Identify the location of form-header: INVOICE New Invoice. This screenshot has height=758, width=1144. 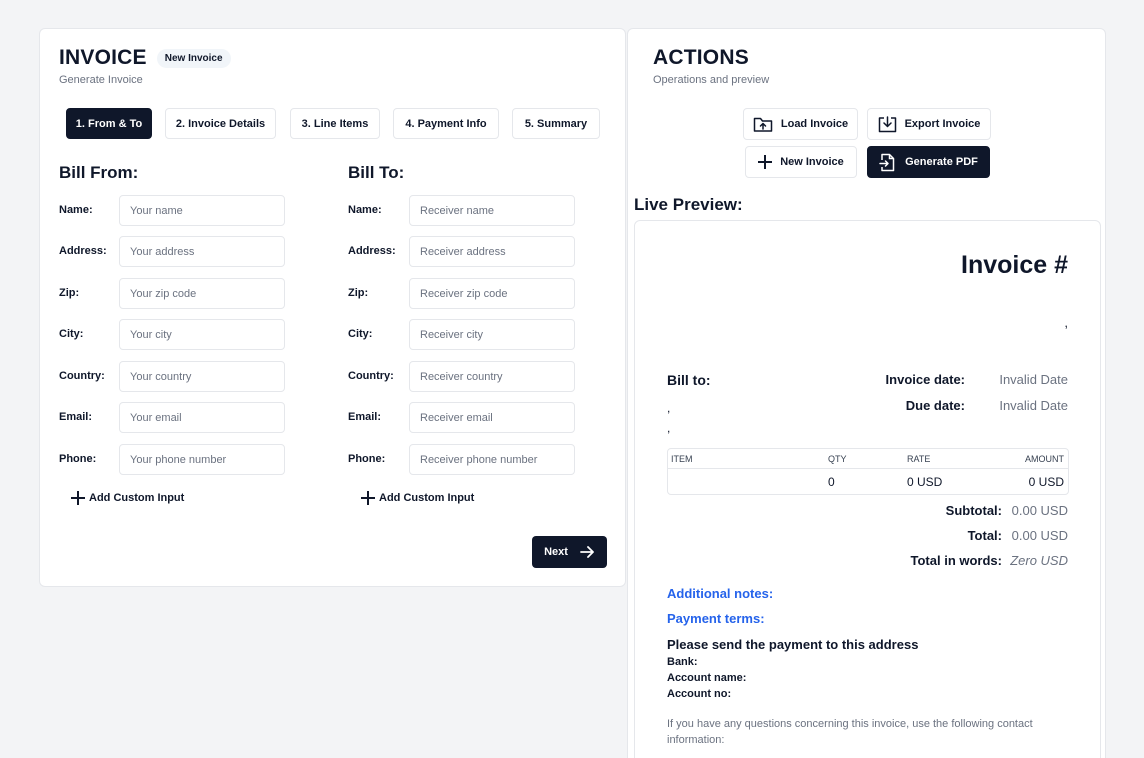
(145, 58).